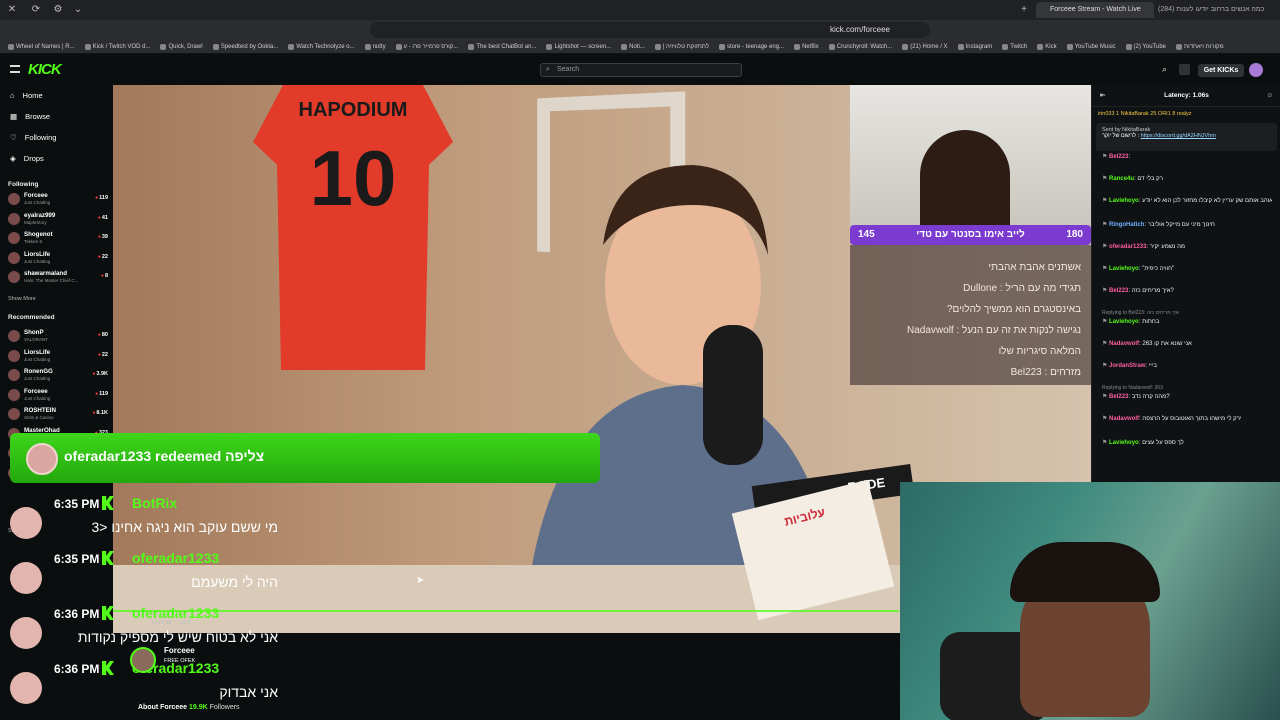  I want to click on bookmark: מקורות ויאחדות, so click(1200, 46).